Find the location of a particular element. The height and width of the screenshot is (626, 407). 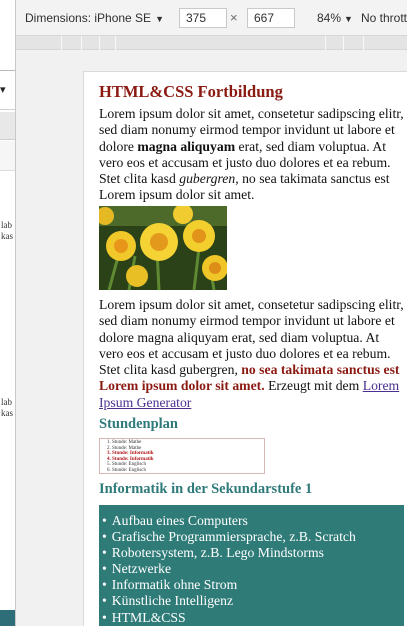

daffodil-photo-graphic is located at coordinates (163, 248).